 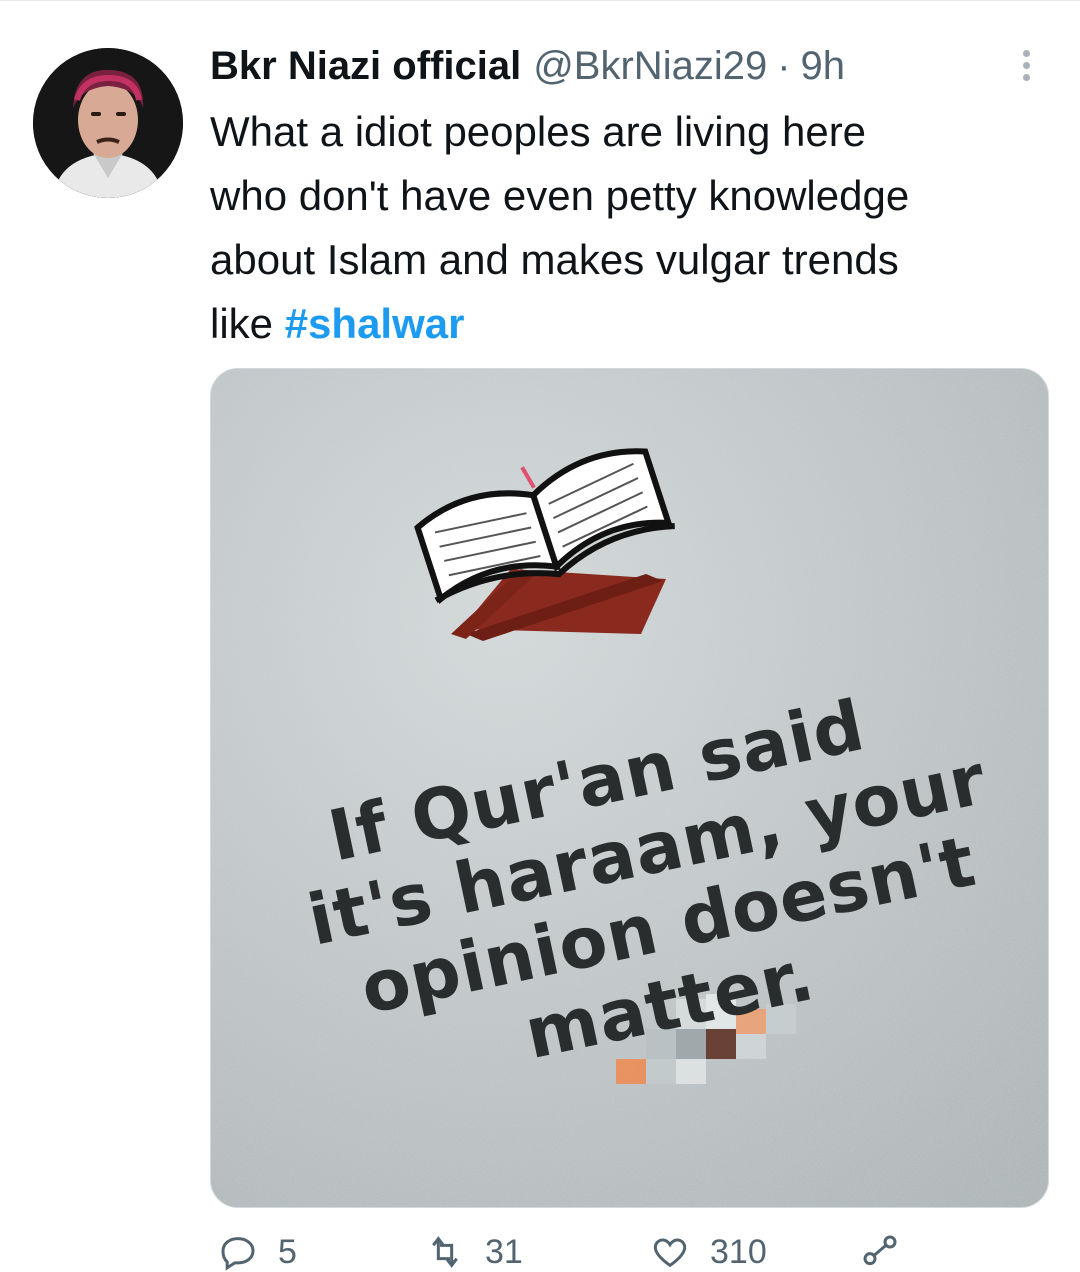 What do you see at coordinates (554, 259) in the screenshot?
I see `tweet-text-line: about Islam and makes vulgar trends` at bounding box center [554, 259].